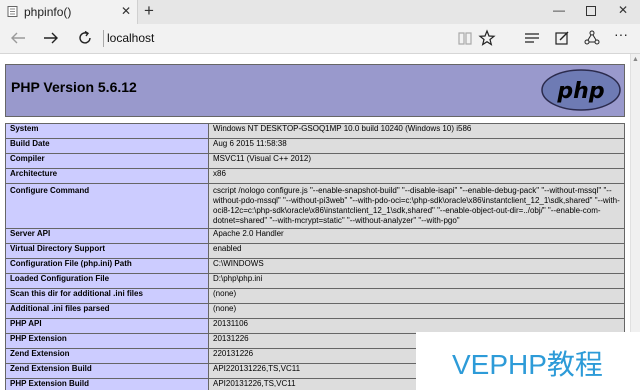 This screenshot has width=640, height=390. I want to click on row-key: Architecture, so click(107, 176).